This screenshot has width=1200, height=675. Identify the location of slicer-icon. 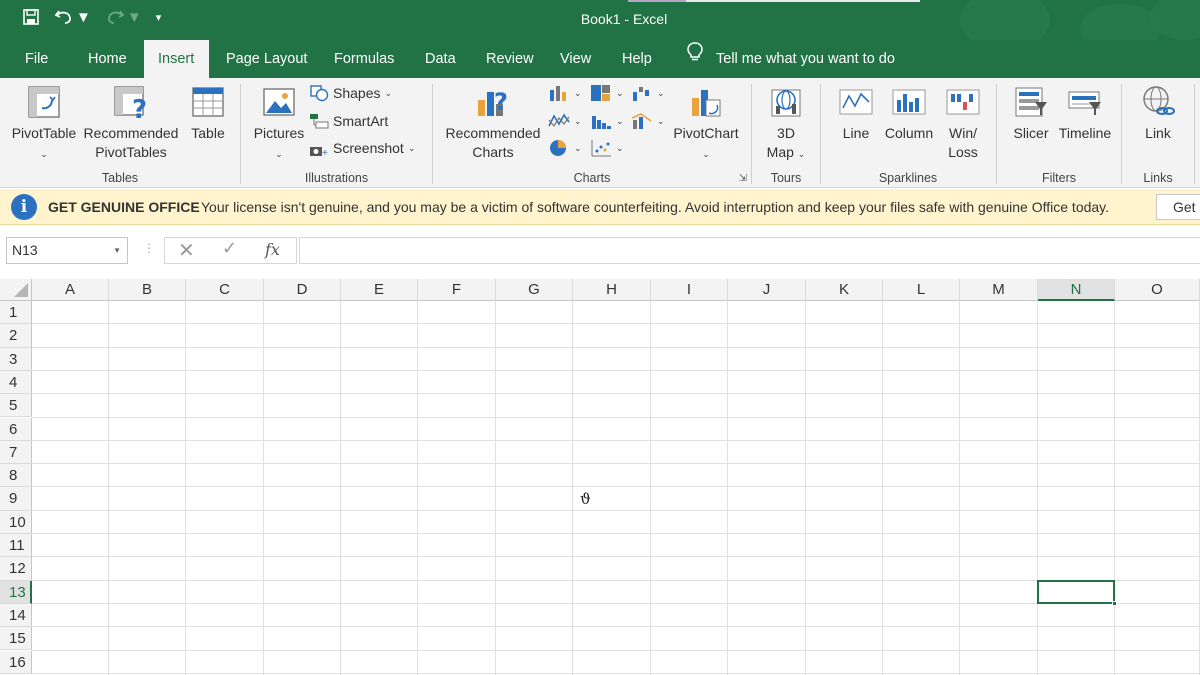
(1031, 102).